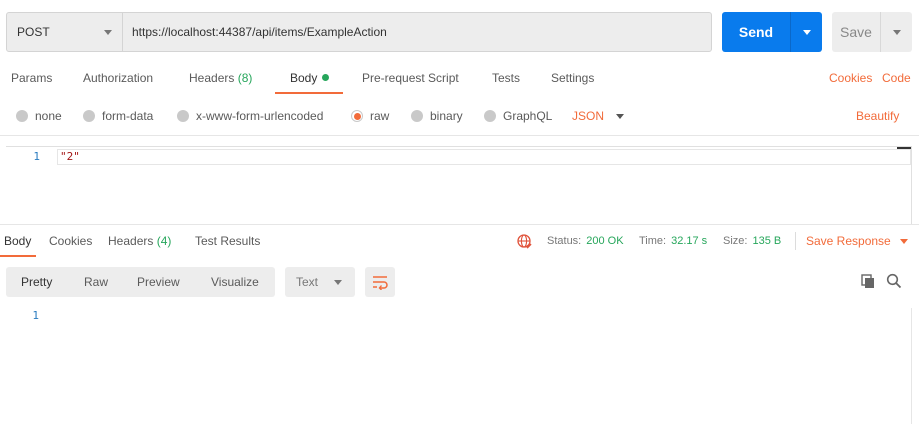 The image size is (919, 424). I want to click on radio-urlencoded: x-www-form-urlencoded, so click(250, 116).